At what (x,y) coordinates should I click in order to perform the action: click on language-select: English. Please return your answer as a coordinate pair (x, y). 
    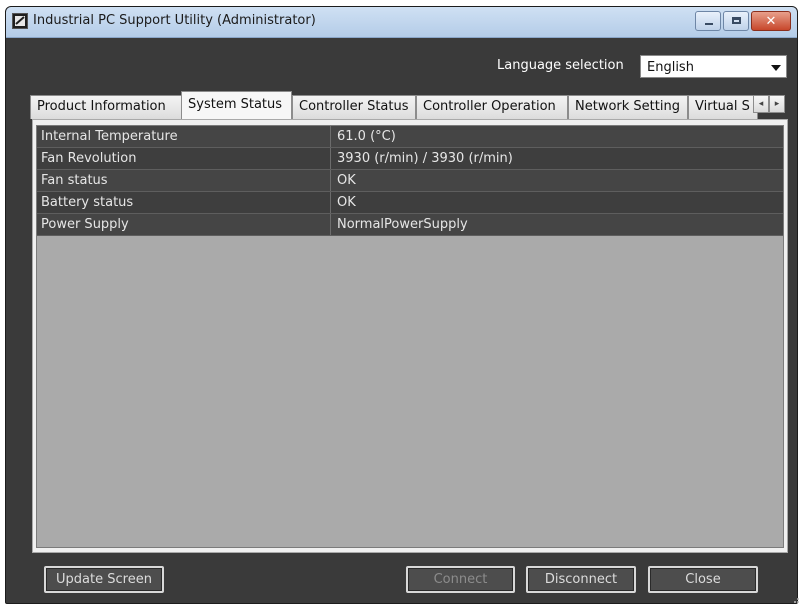
    Looking at the image, I should click on (713, 66).